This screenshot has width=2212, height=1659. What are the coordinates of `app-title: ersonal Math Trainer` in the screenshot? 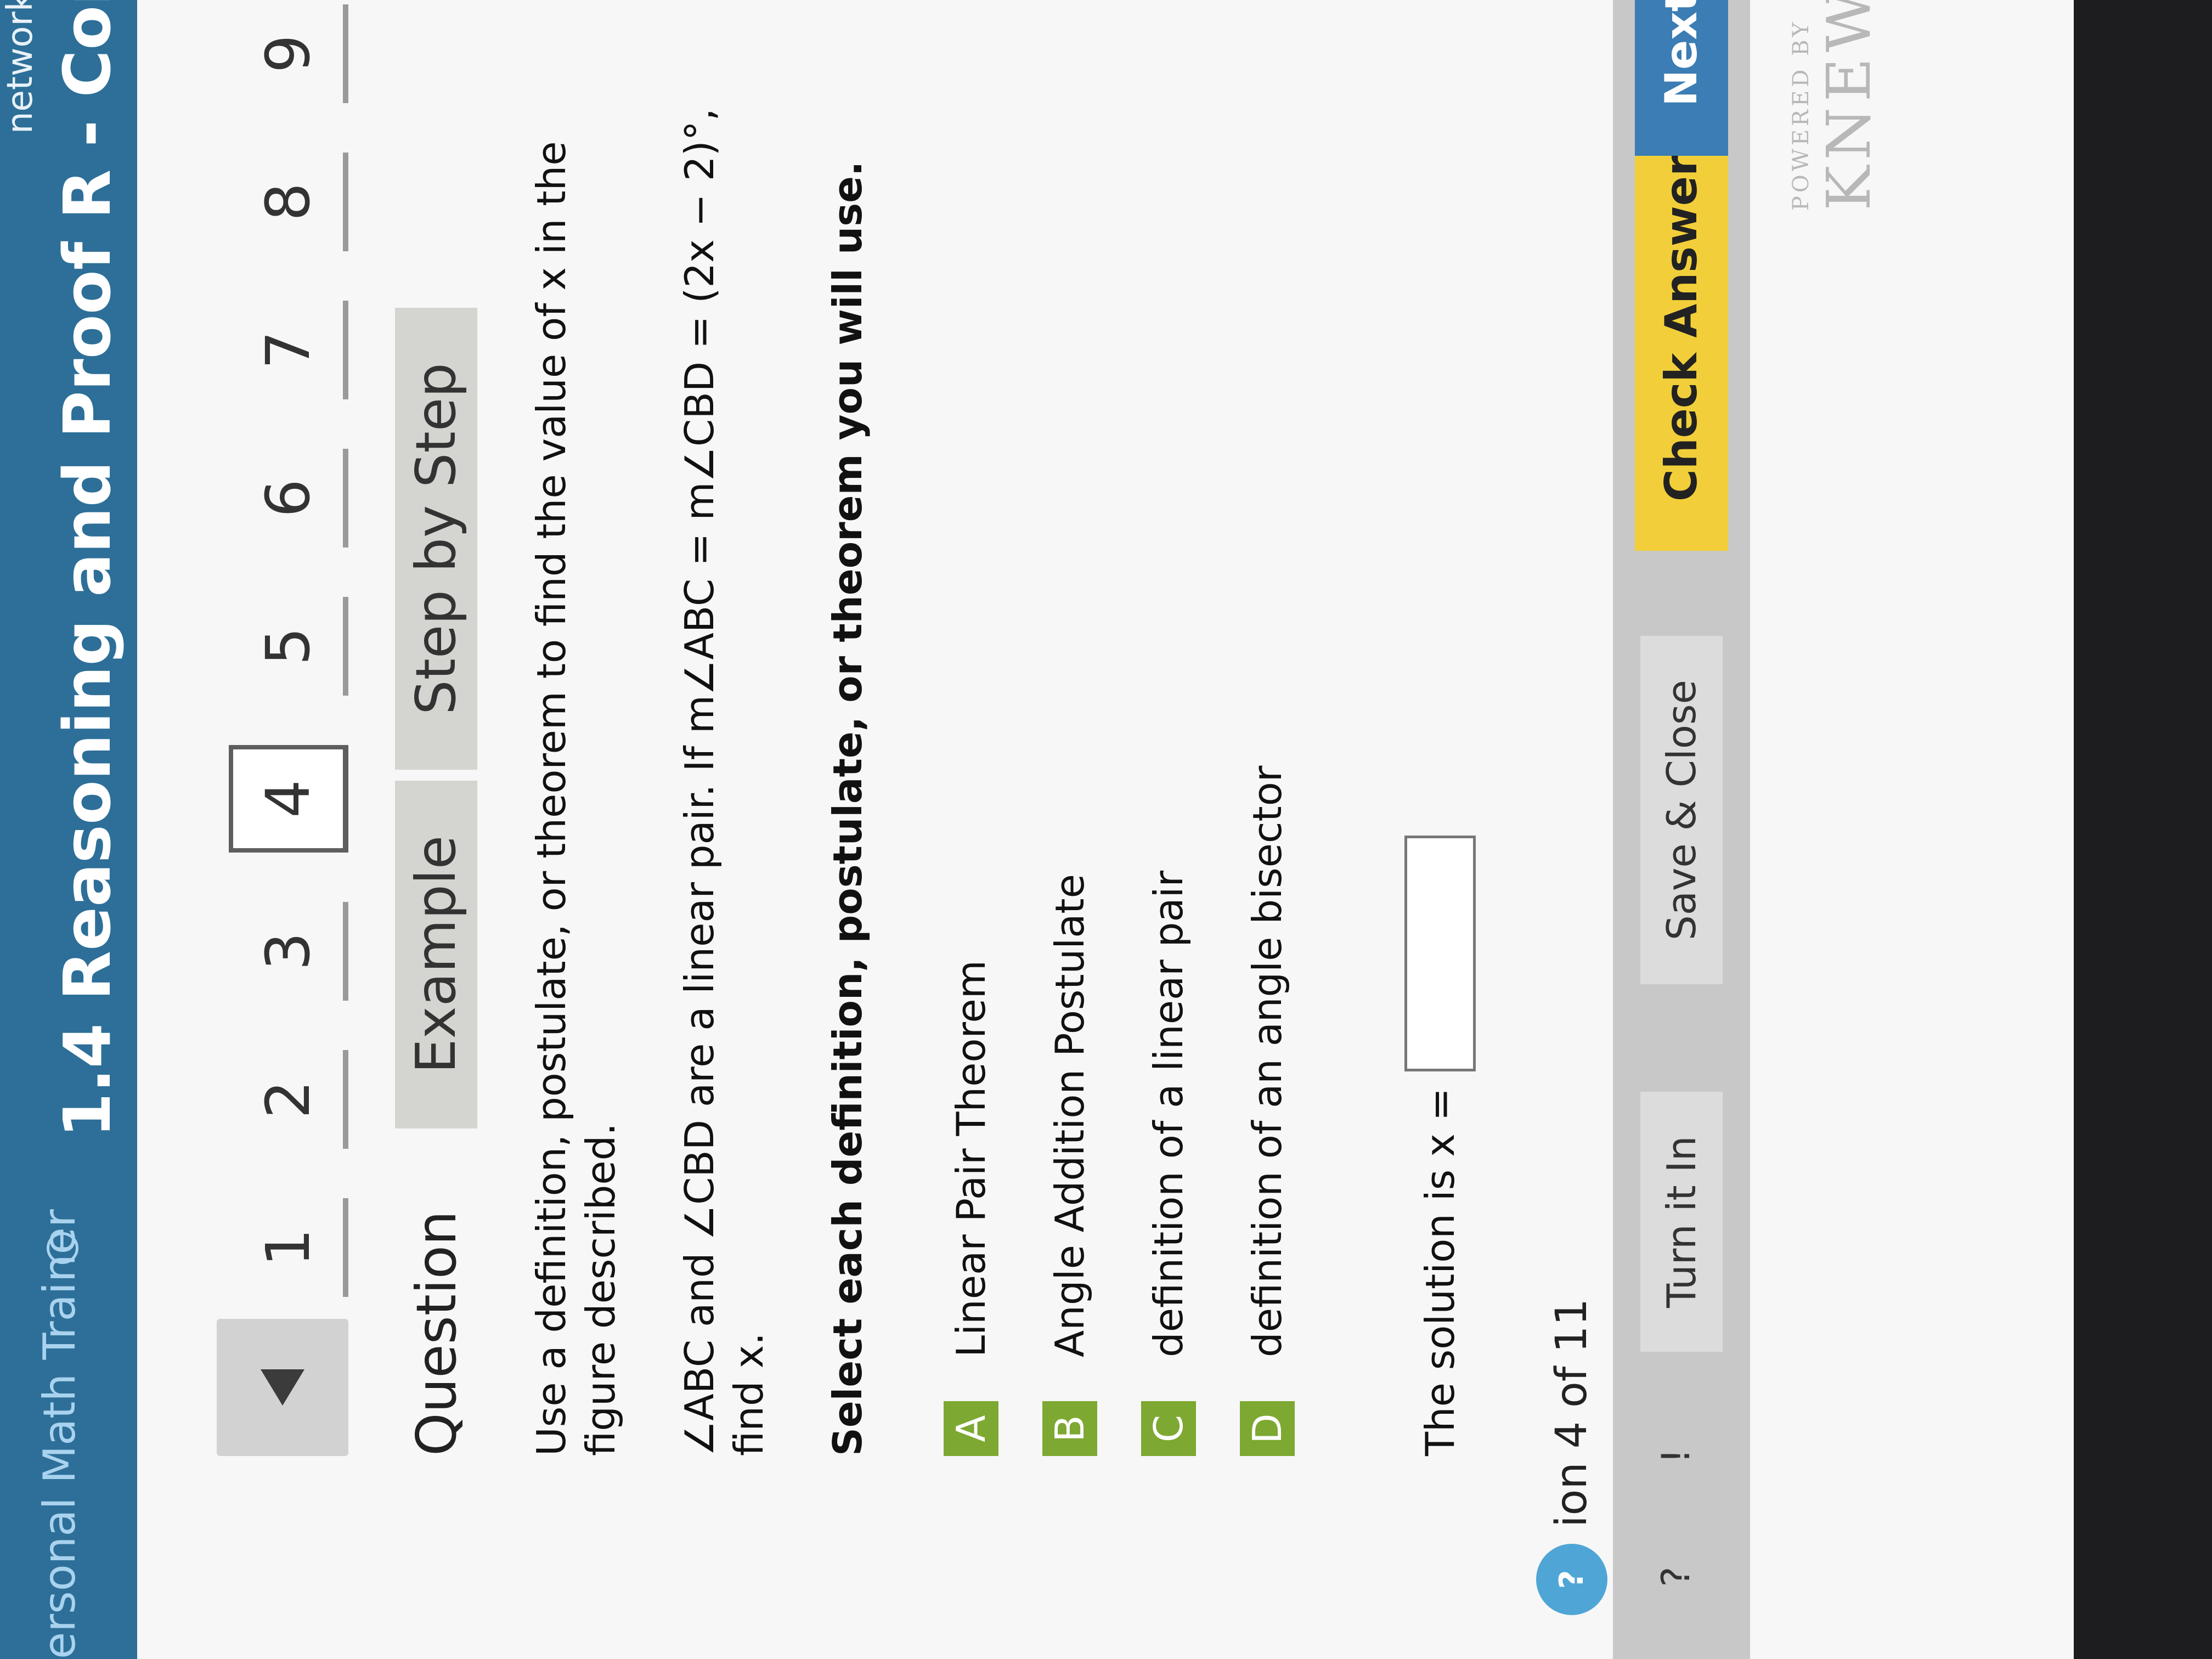 It's located at (59, 1434).